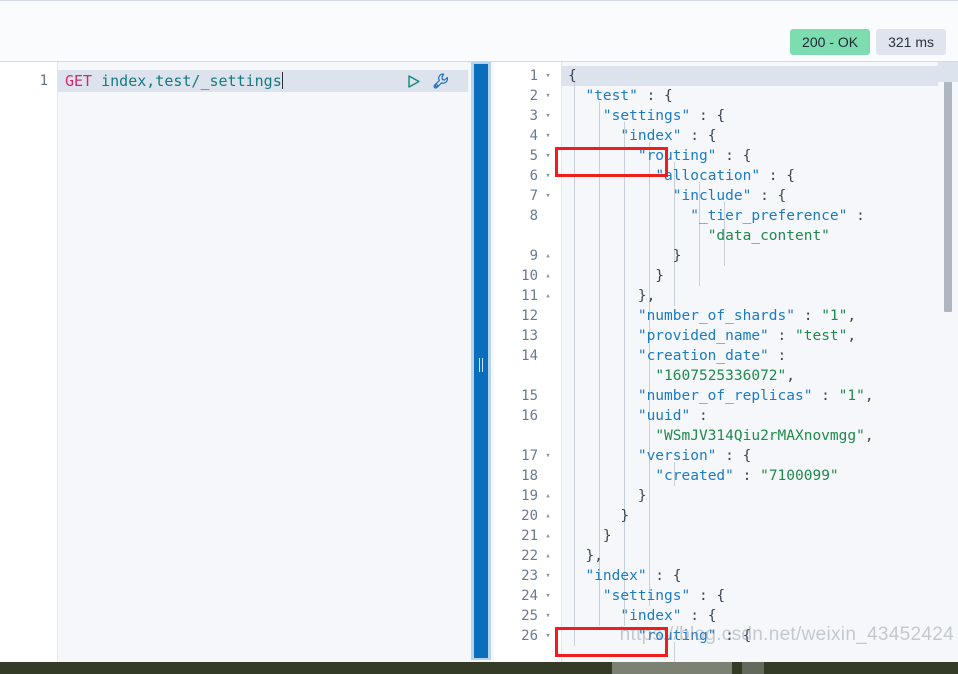 This screenshot has width=958, height=674. Describe the element at coordinates (529, 596) in the screenshot. I see `response-line-number: 24` at that location.